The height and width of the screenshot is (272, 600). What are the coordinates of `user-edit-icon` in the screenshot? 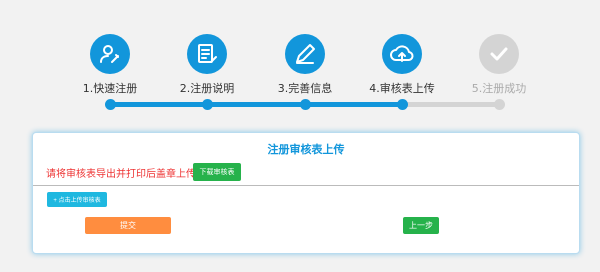 It's located at (110, 54).